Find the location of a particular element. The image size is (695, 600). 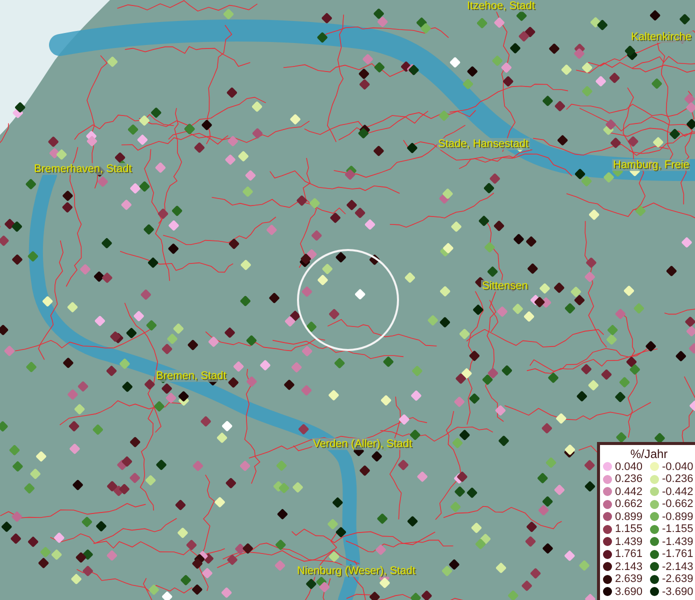

place-label: Bremen, Stadt is located at coordinates (191, 376).